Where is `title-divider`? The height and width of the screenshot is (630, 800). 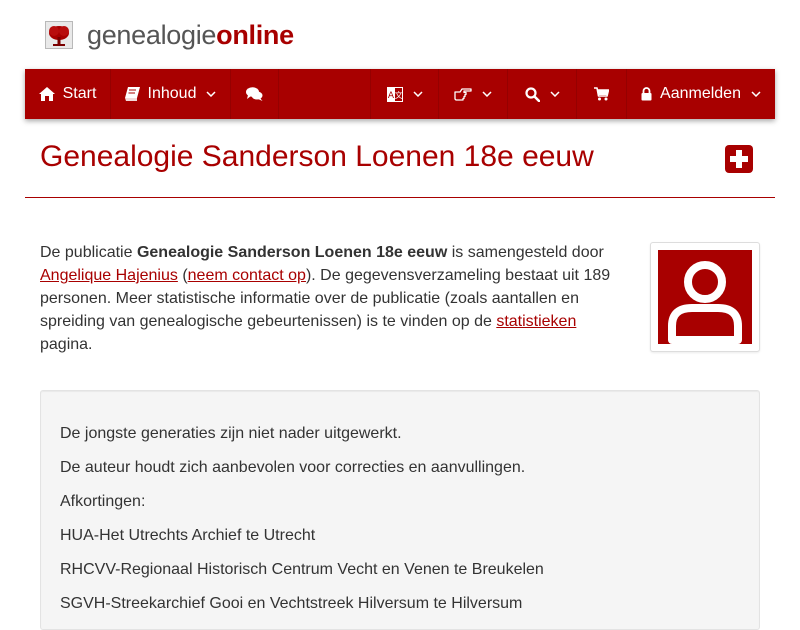 title-divider is located at coordinates (400, 197).